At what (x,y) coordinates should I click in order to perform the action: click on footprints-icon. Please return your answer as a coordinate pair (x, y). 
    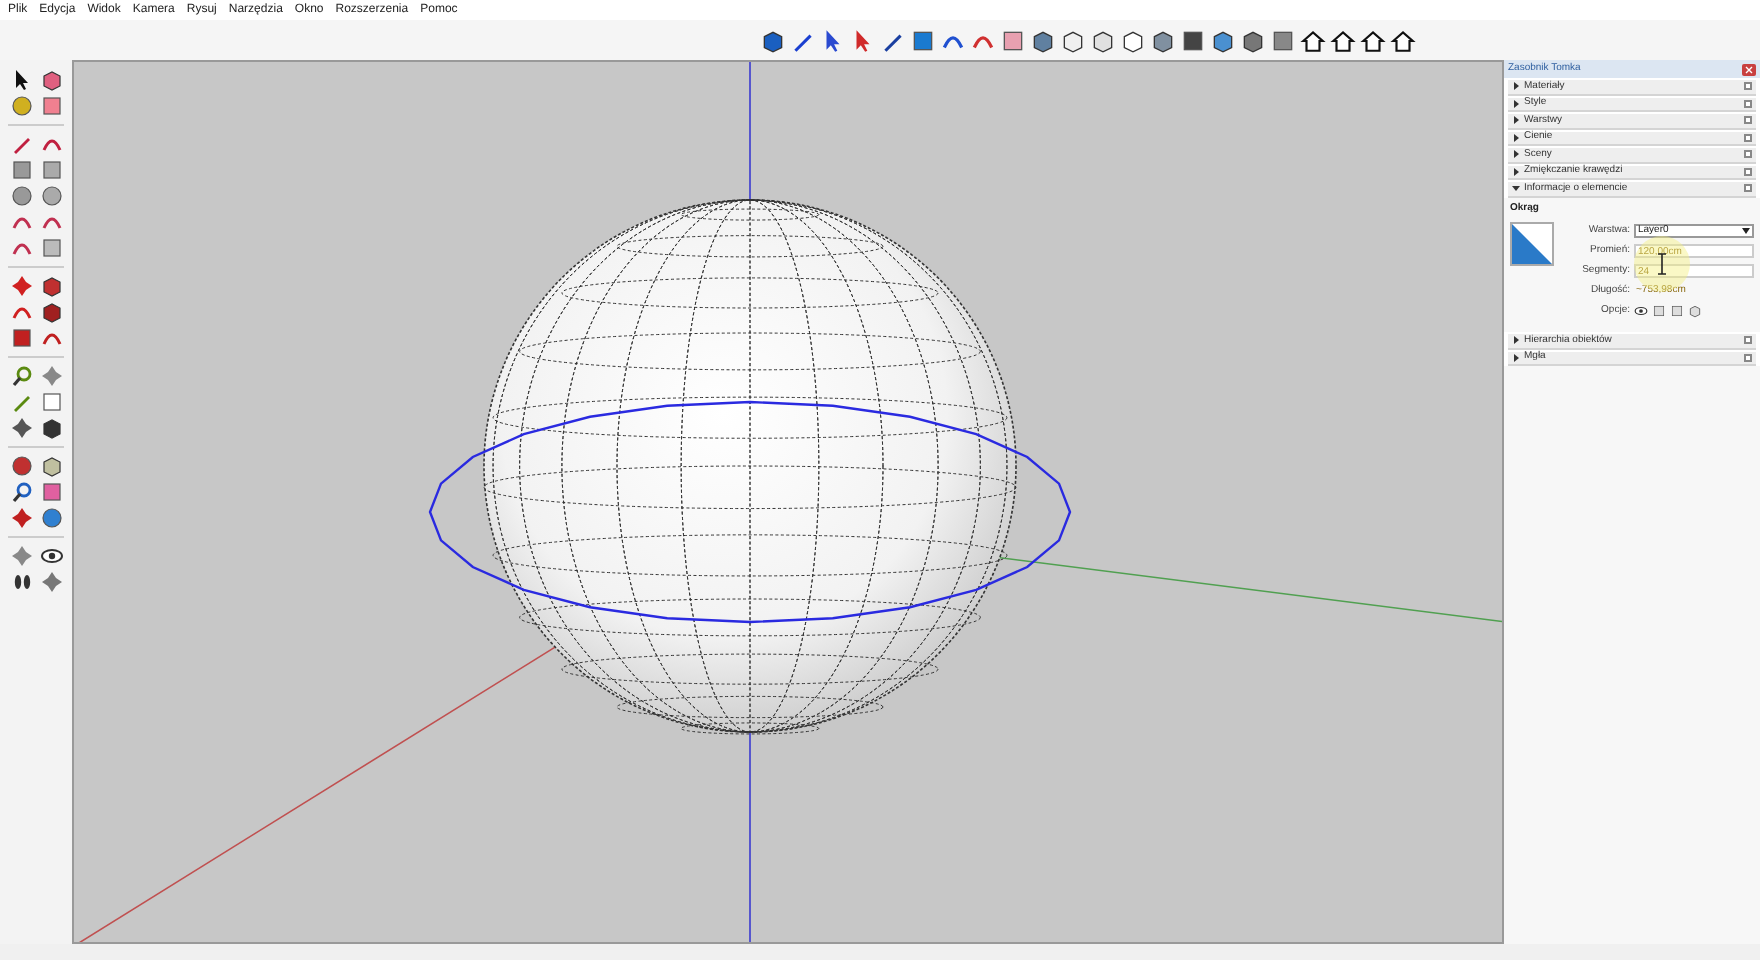
    Looking at the image, I should click on (21, 582).